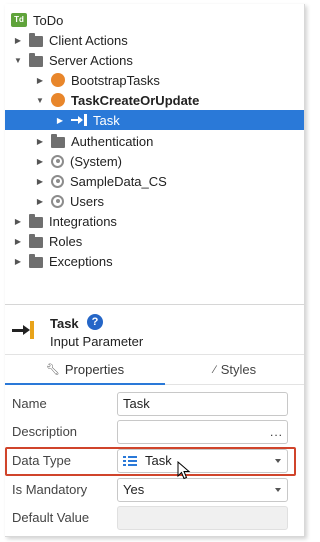 This screenshot has width=320, height=542. Describe the element at coordinates (106, 120) in the screenshot. I see `tree-item-label: Task` at that location.